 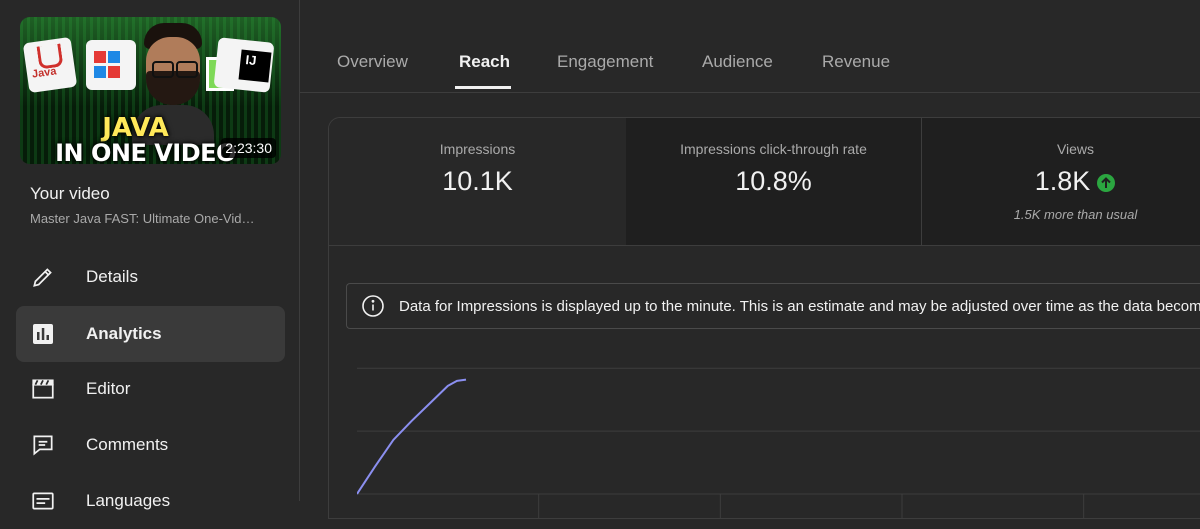 What do you see at coordinates (773, 149) in the screenshot?
I see `metric-label: Impressions click-through rate` at bounding box center [773, 149].